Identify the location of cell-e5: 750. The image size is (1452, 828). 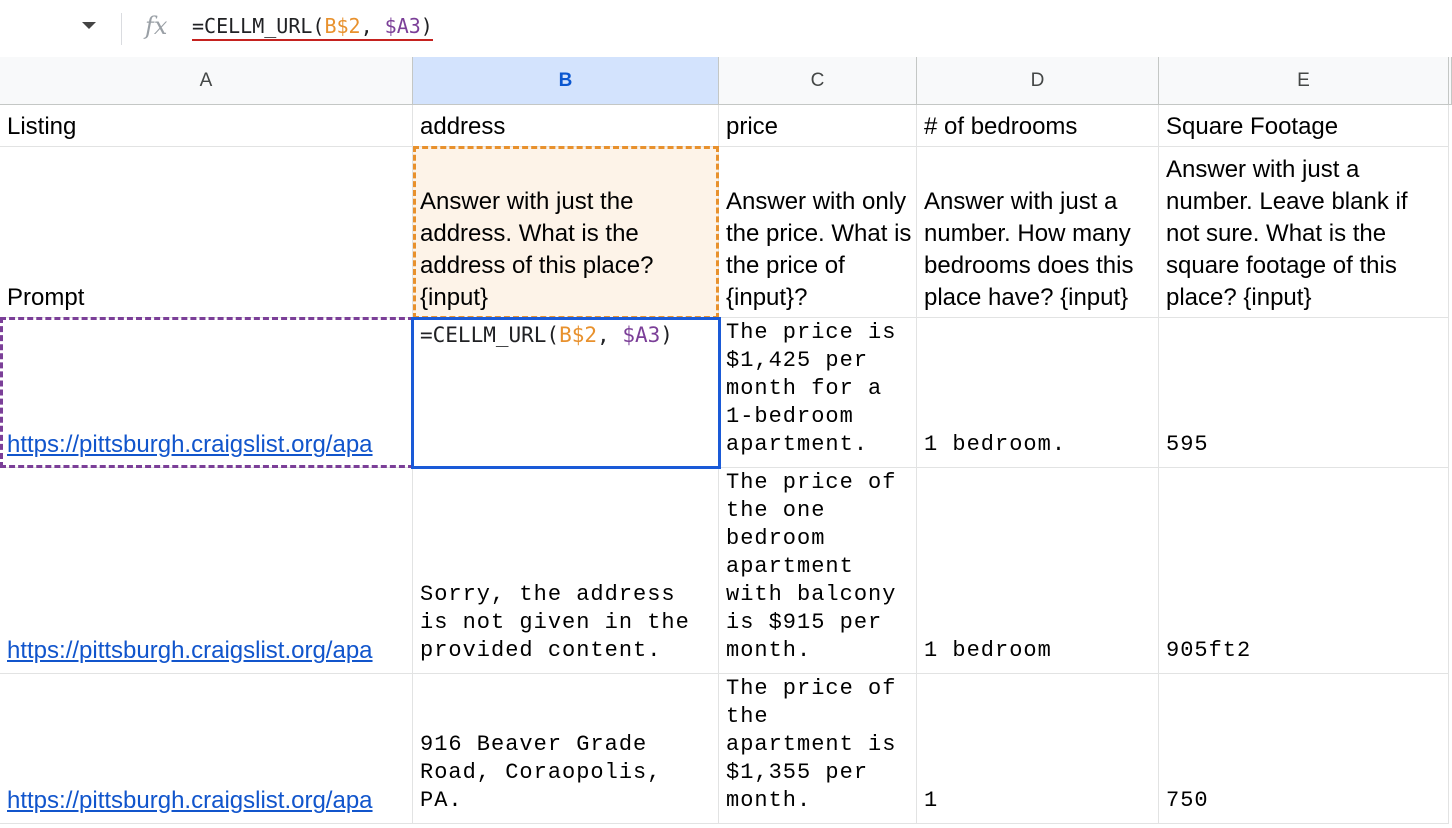
(1304, 749).